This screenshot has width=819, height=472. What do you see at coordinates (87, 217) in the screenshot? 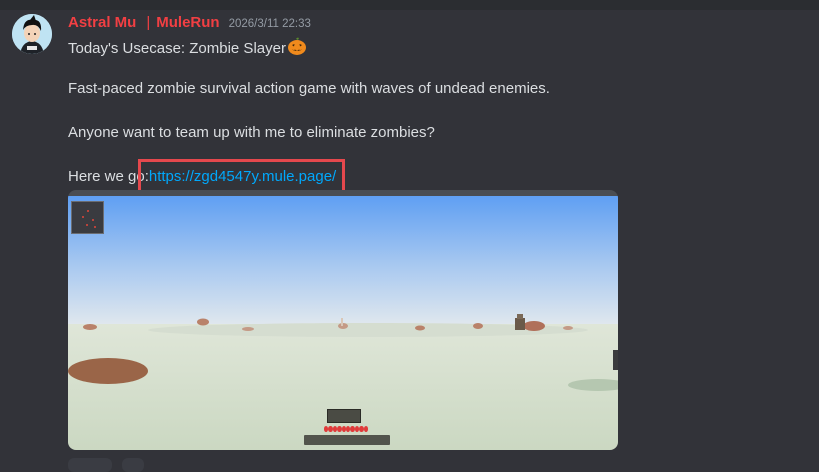
I see `minimap` at bounding box center [87, 217].